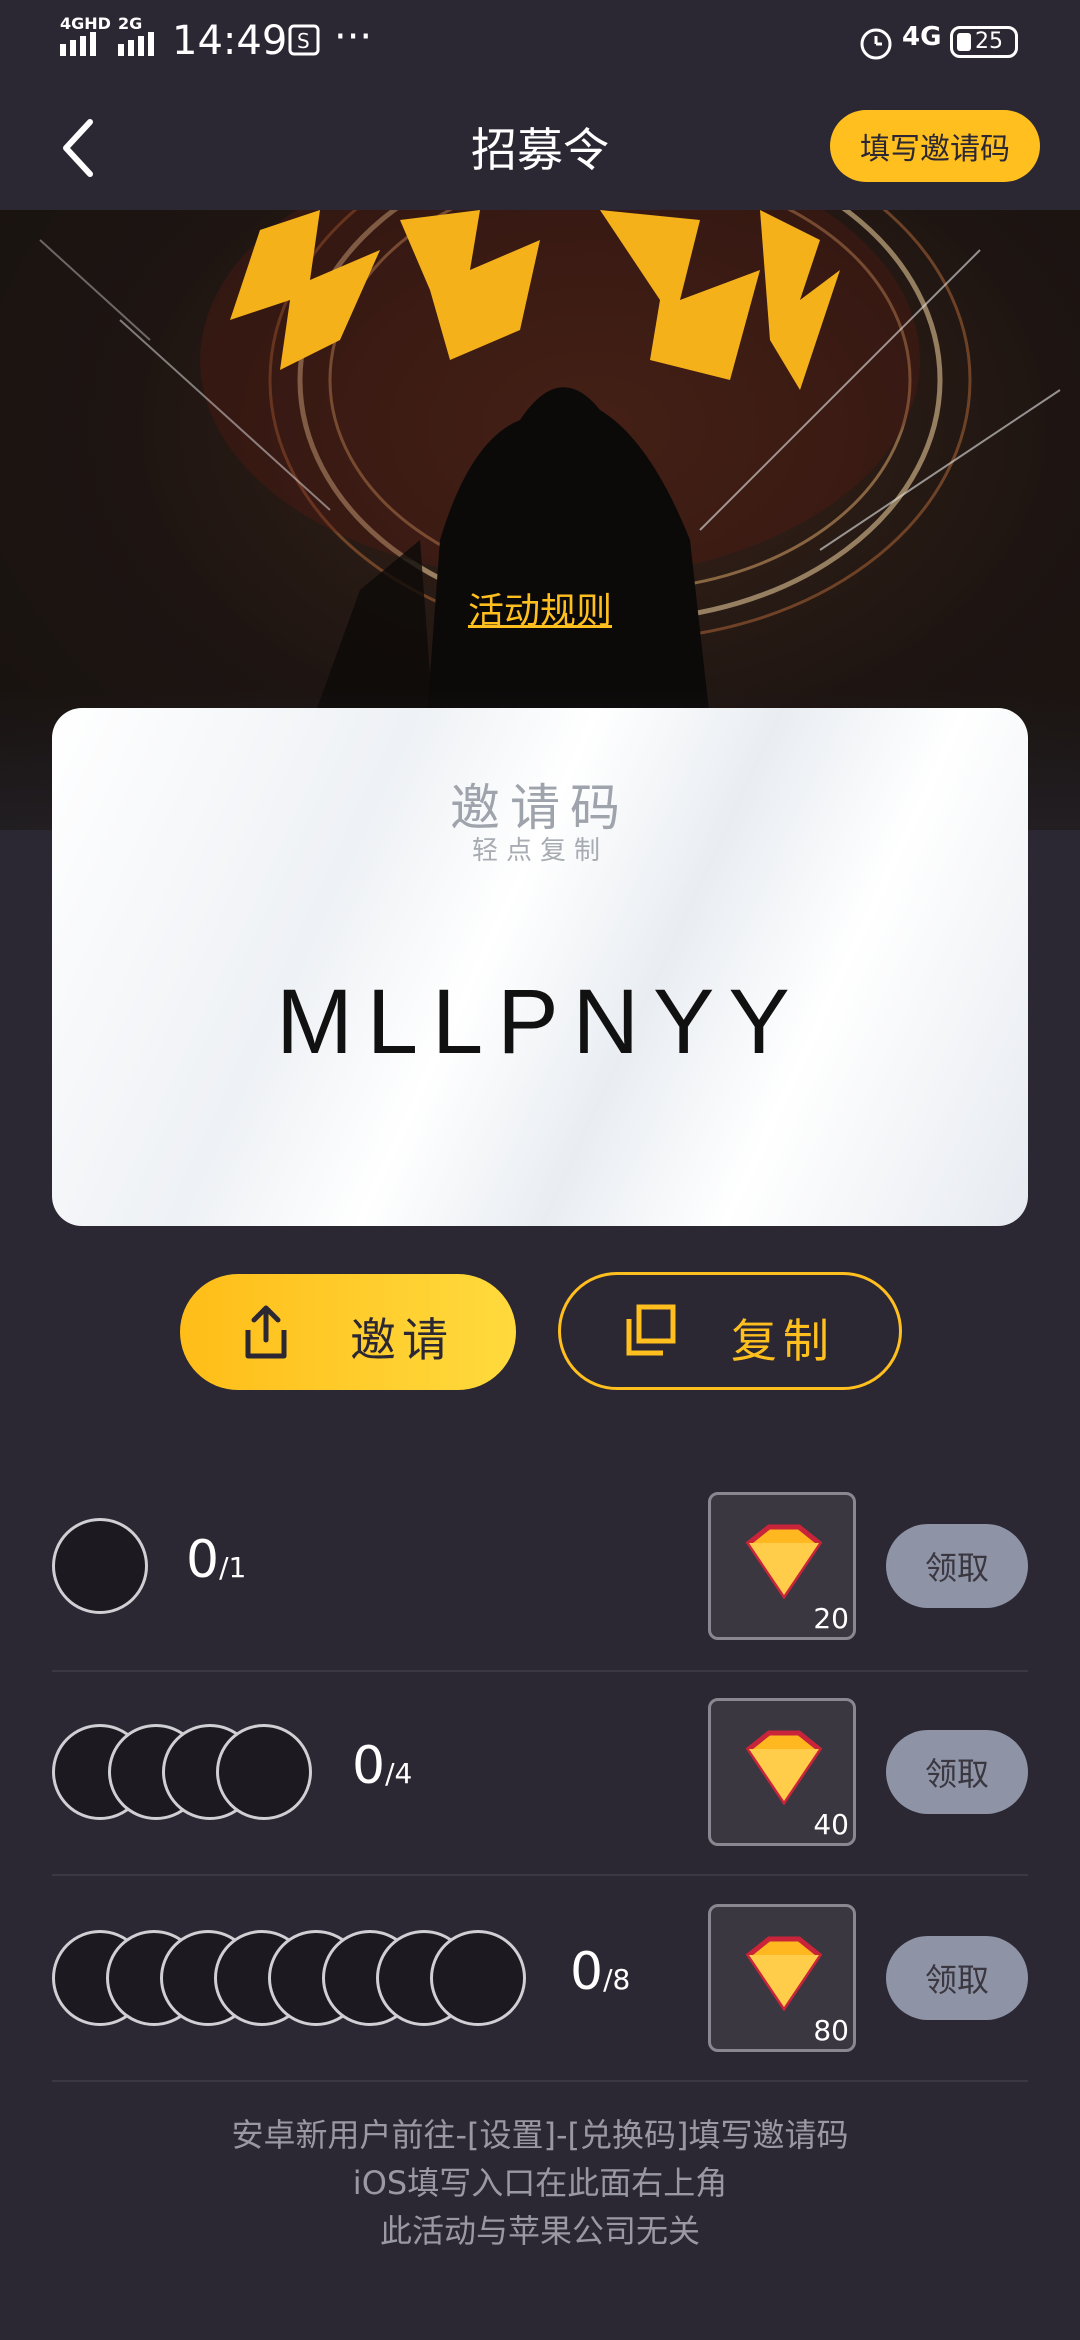 The height and width of the screenshot is (2340, 1080). Describe the element at coordinates (130, 23) in the screenshot. I see `network-type-2: 2G` at that location.